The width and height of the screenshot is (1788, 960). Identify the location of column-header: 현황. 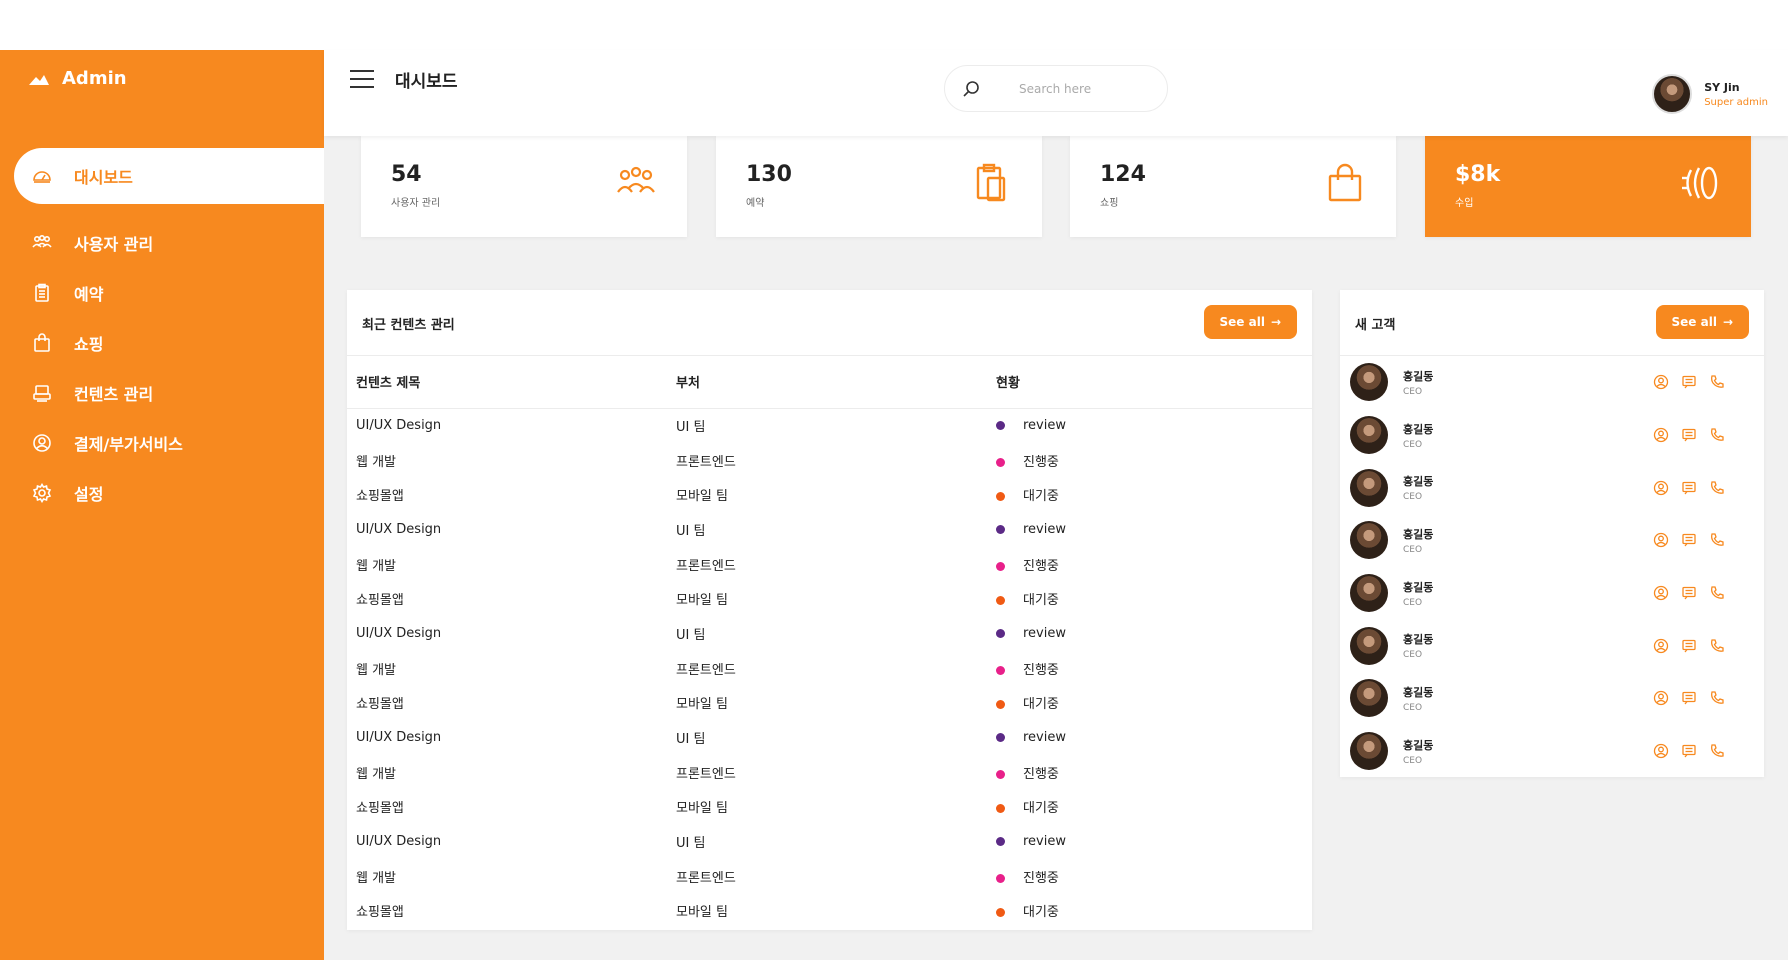
(1149, 382).